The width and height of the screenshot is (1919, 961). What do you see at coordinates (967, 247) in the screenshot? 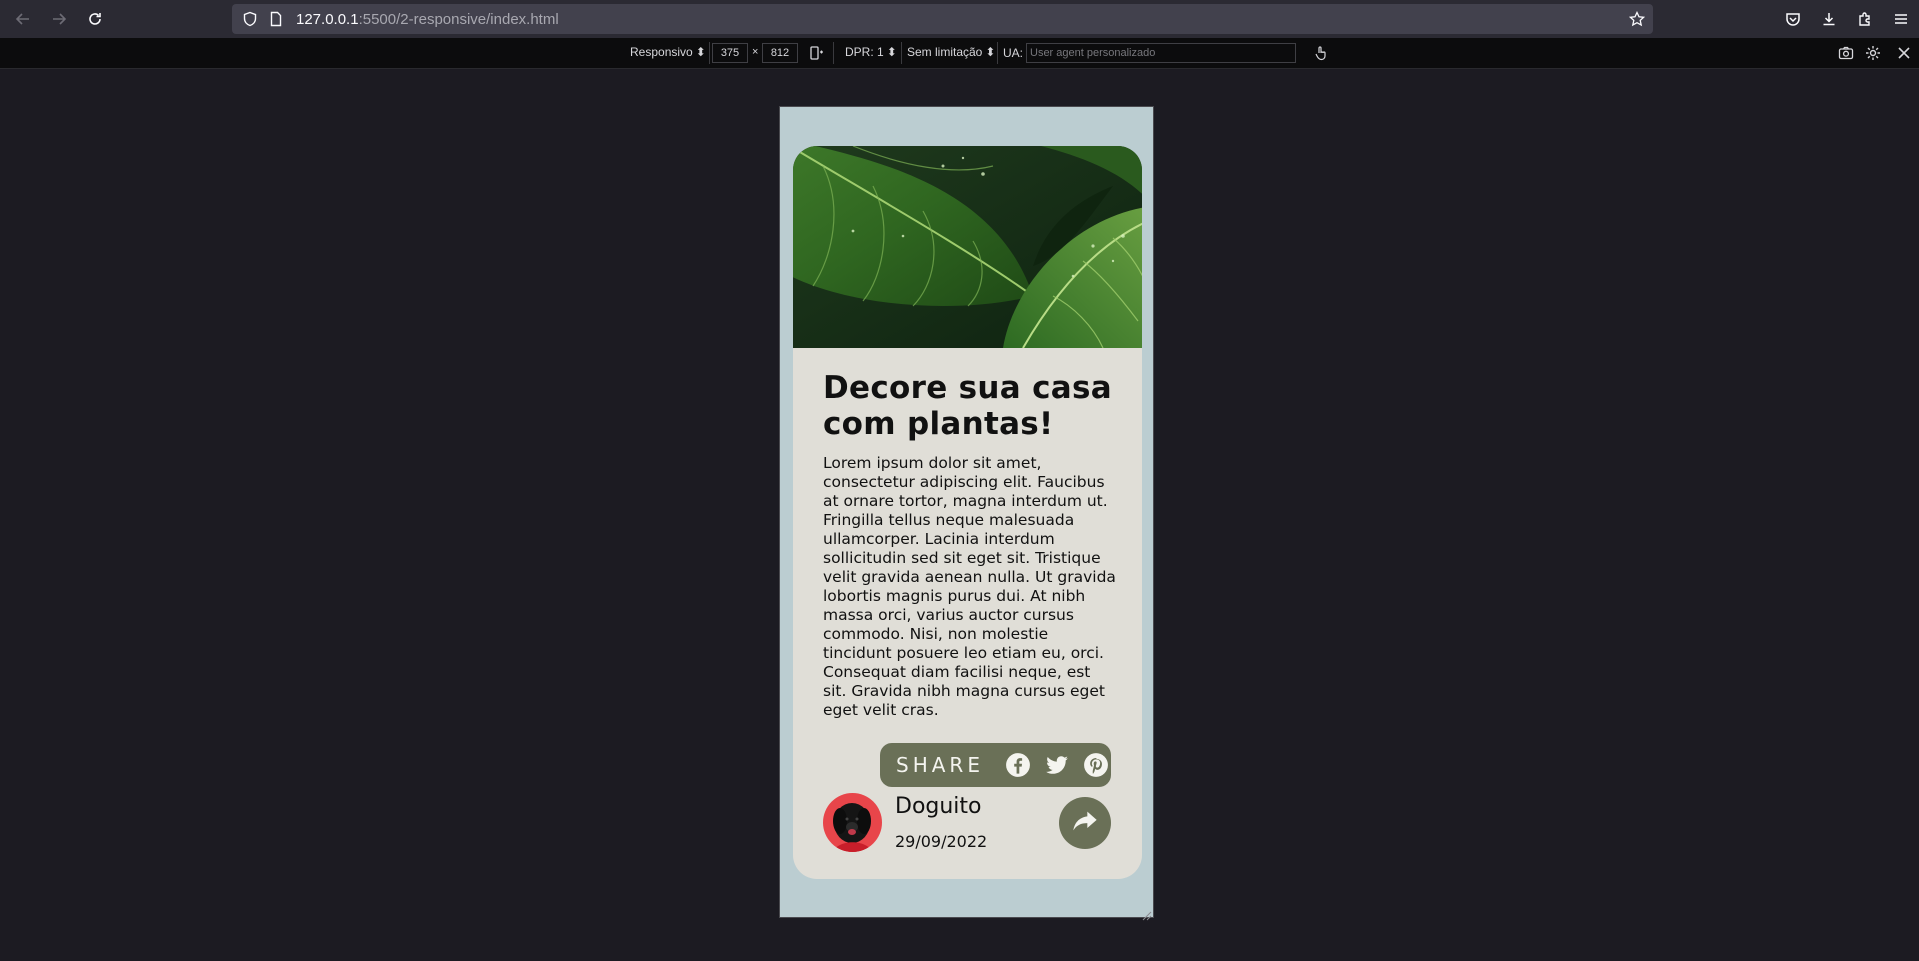
I see `plant-leaves-image` at bounding box center [967, 247].